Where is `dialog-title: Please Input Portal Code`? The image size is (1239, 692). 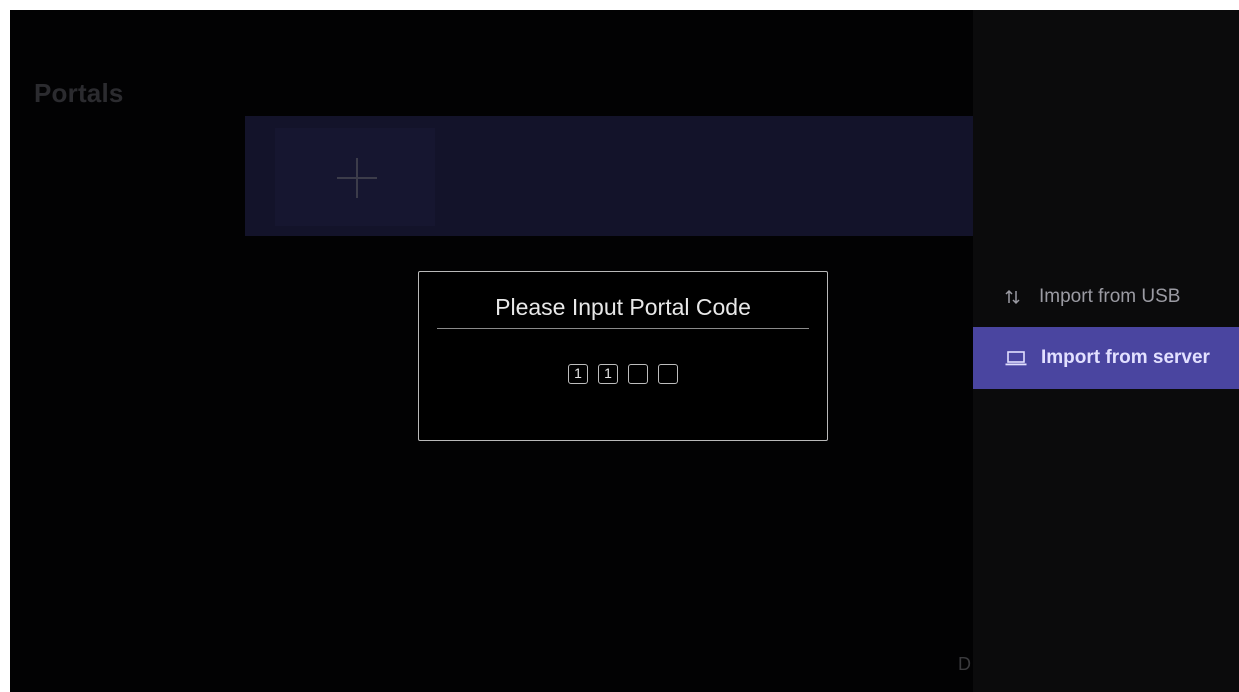 dialog-title: Please Input Portal Code is located at coordinates (623, 307).